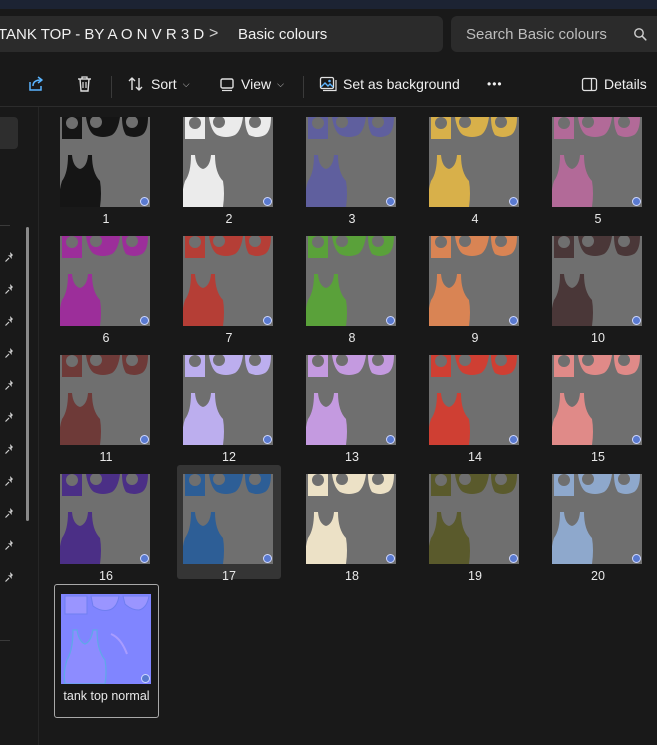 This screenshot has height=745, width=657. What do you see at coordinates (625, 84) in the screenshot?
I see `details-label: Details` at bounding box center [625, 84].